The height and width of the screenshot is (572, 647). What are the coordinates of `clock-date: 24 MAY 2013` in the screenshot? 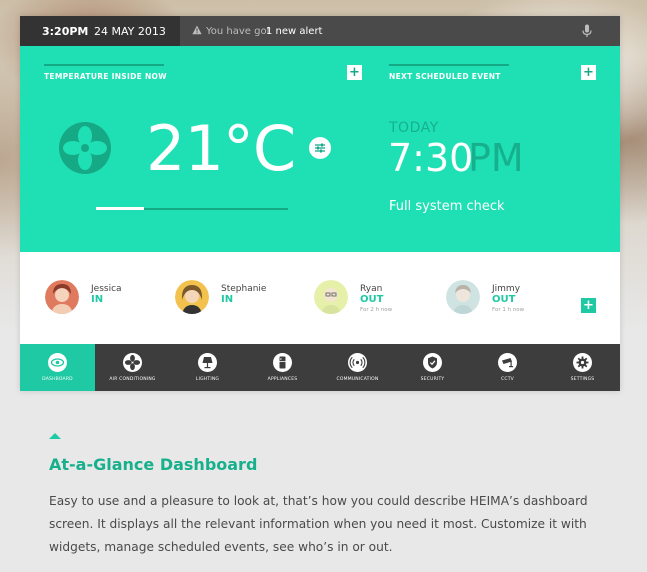 It's located at (130, 31).